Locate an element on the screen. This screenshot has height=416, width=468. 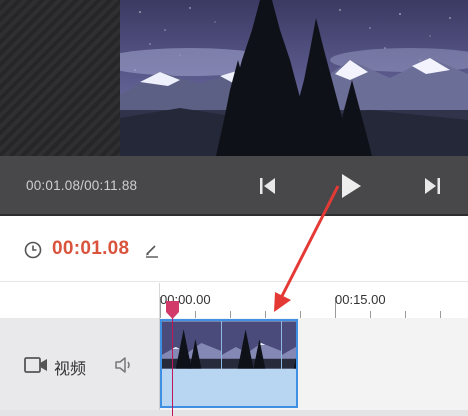
playhead-handle is located at coordinates (172, 310).